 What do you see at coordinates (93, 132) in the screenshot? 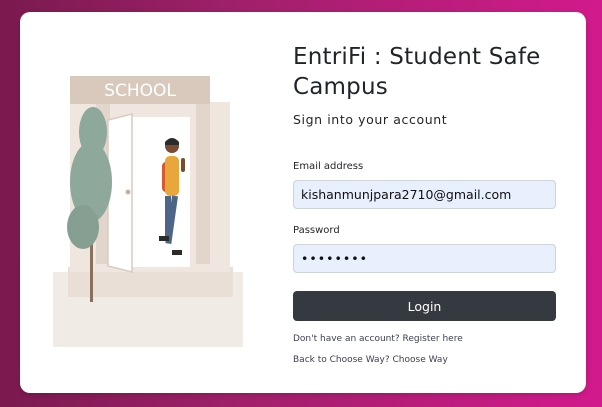
I see `tree-top` at bounding box center [93, 132].